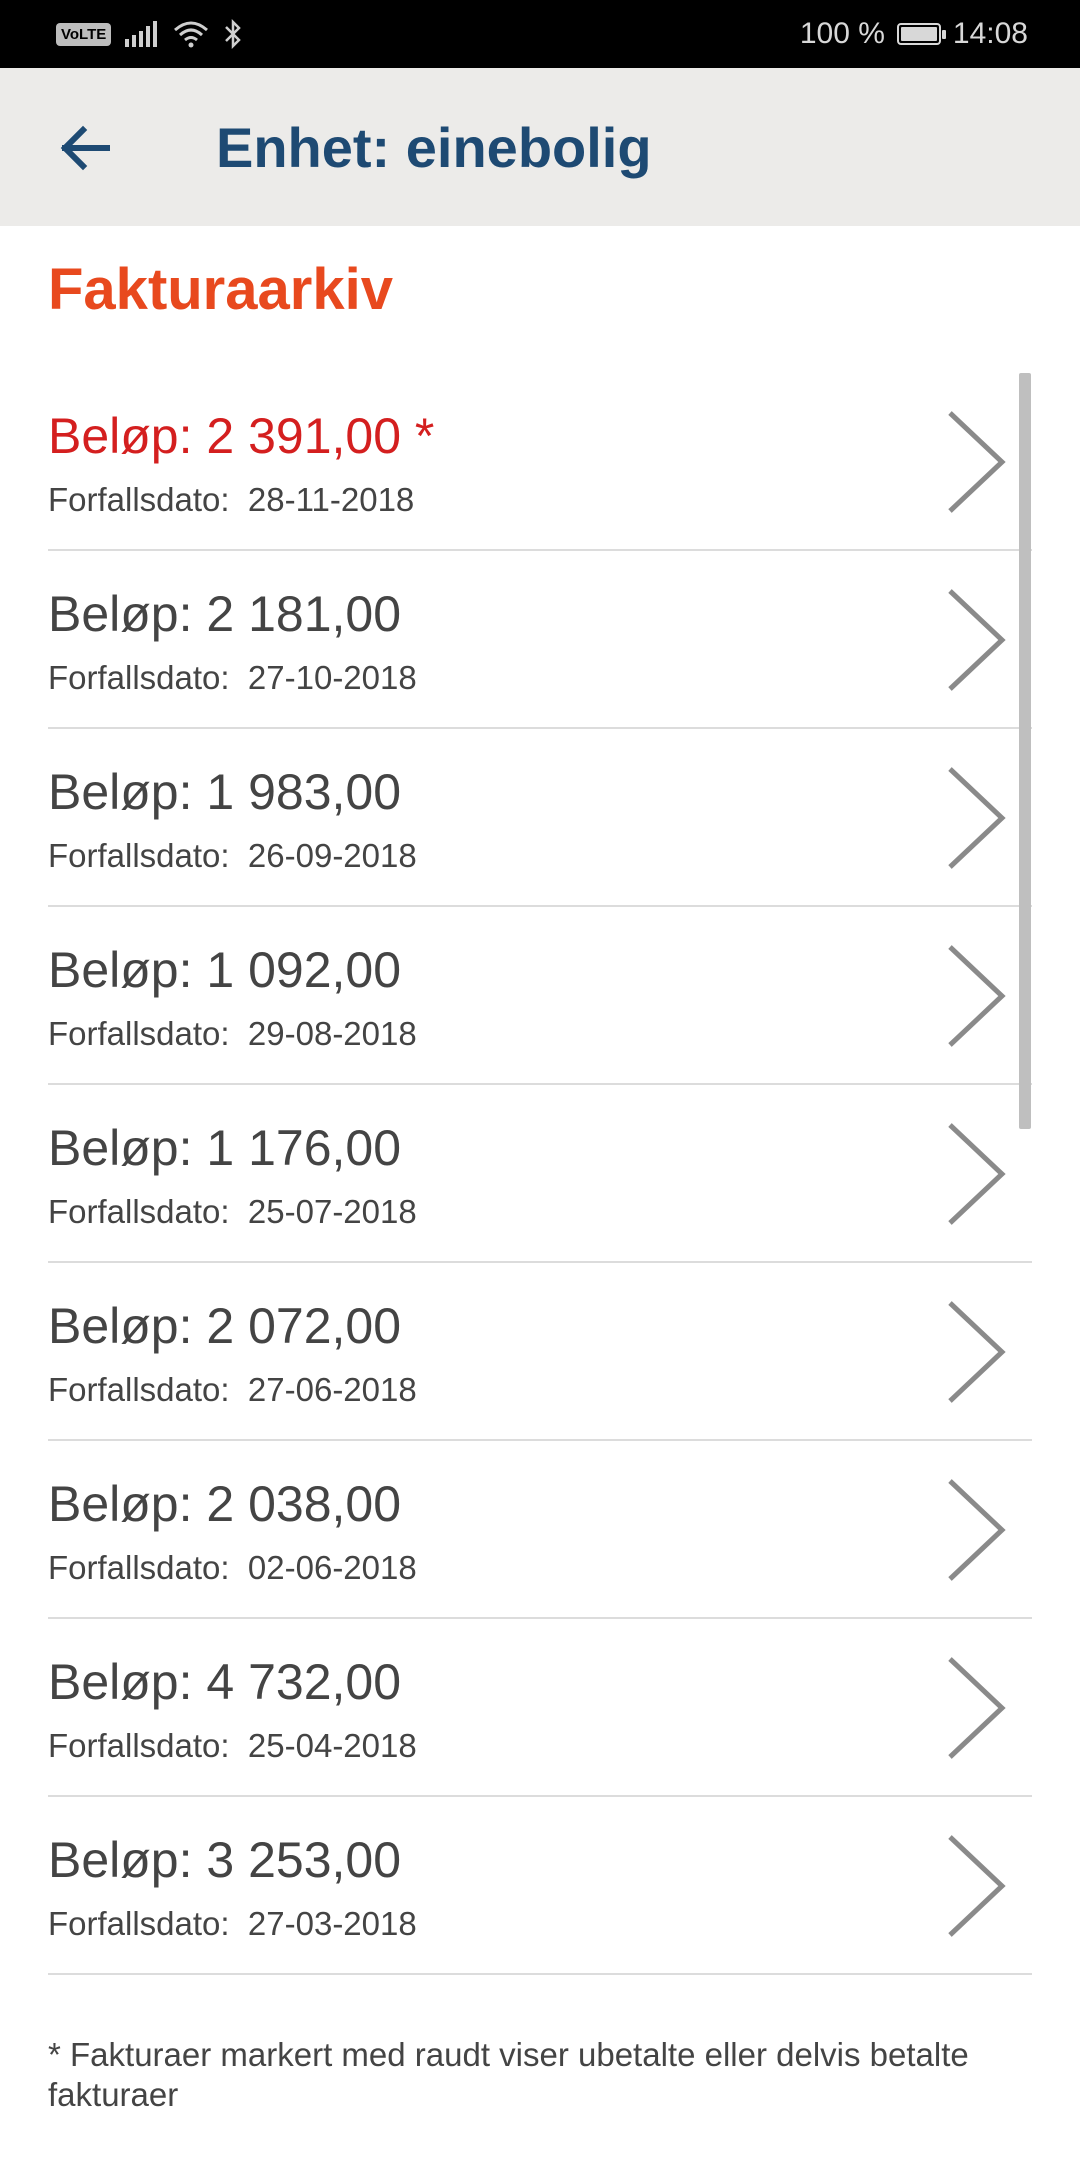  What do you see at coordinates (232, 1211) in the screenshot?
I see `invoice-due-date: Forfallsdato: 25-07-2018` at bounding box center [232, 1211].